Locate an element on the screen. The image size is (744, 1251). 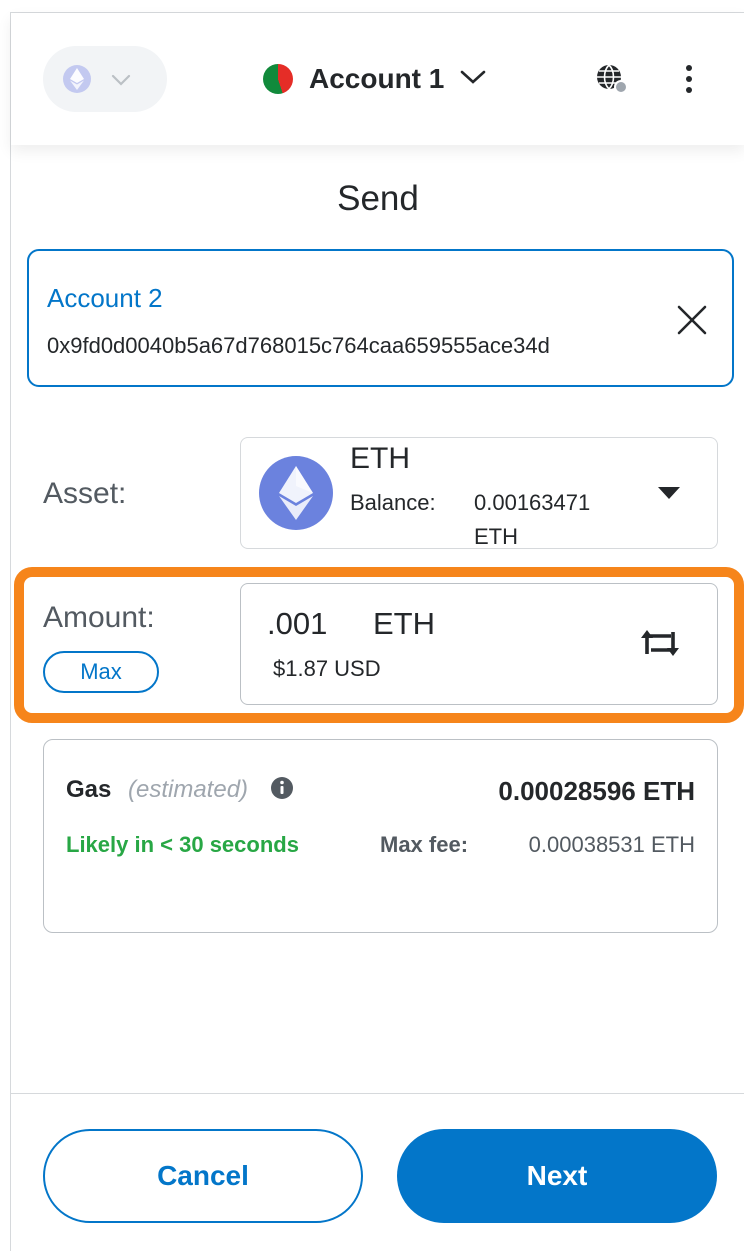
balance-amount: 0.00163471 is located at coordinates (532, 502).